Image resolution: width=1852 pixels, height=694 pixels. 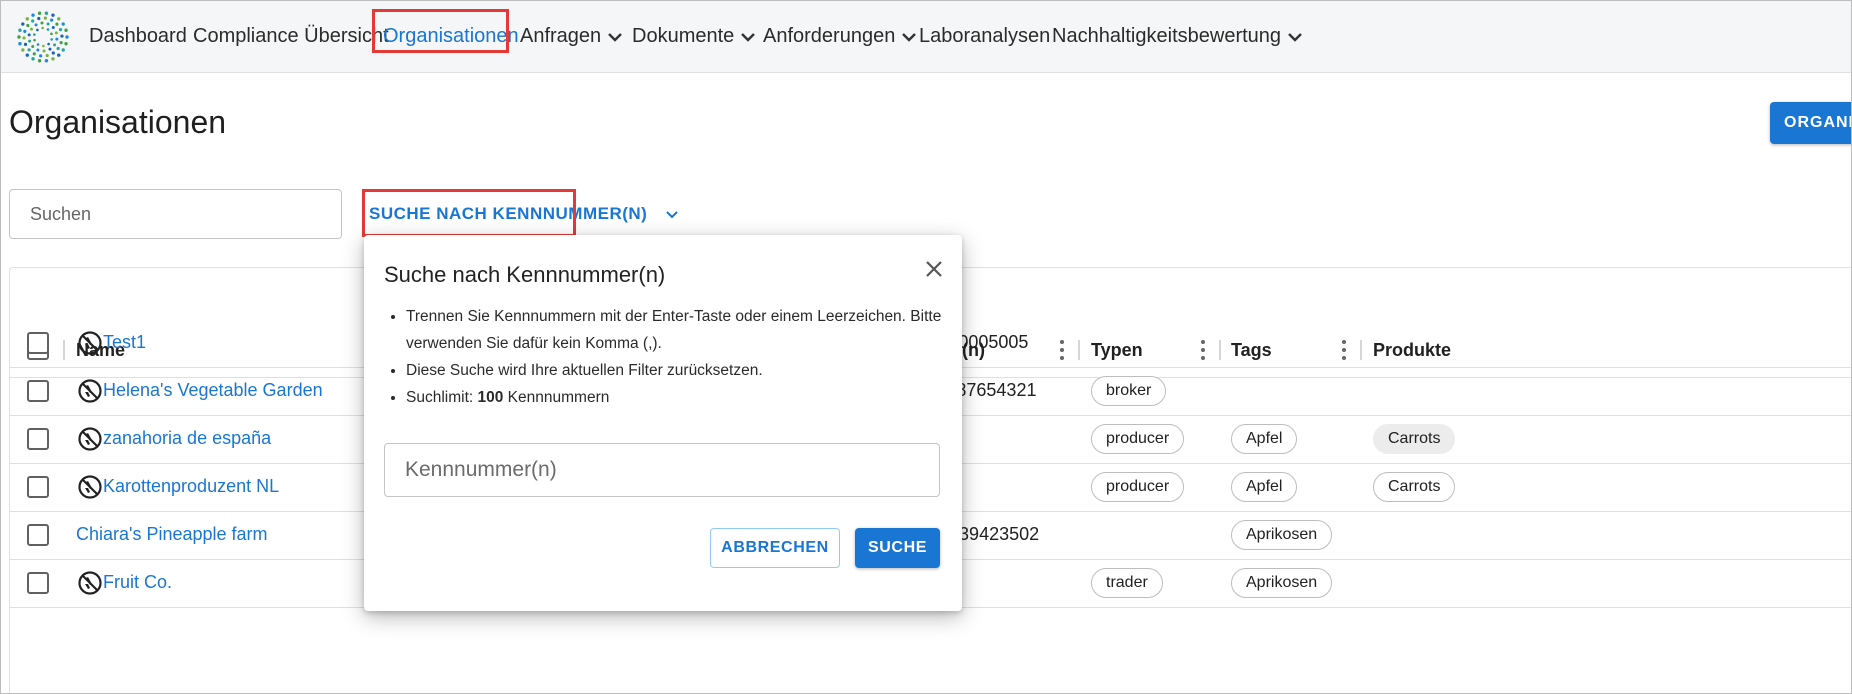 I want to click on nav-nachhaltigkeitsbewertung: Nachhaltigkeitsbewertung, so click(x=1177, y=36).